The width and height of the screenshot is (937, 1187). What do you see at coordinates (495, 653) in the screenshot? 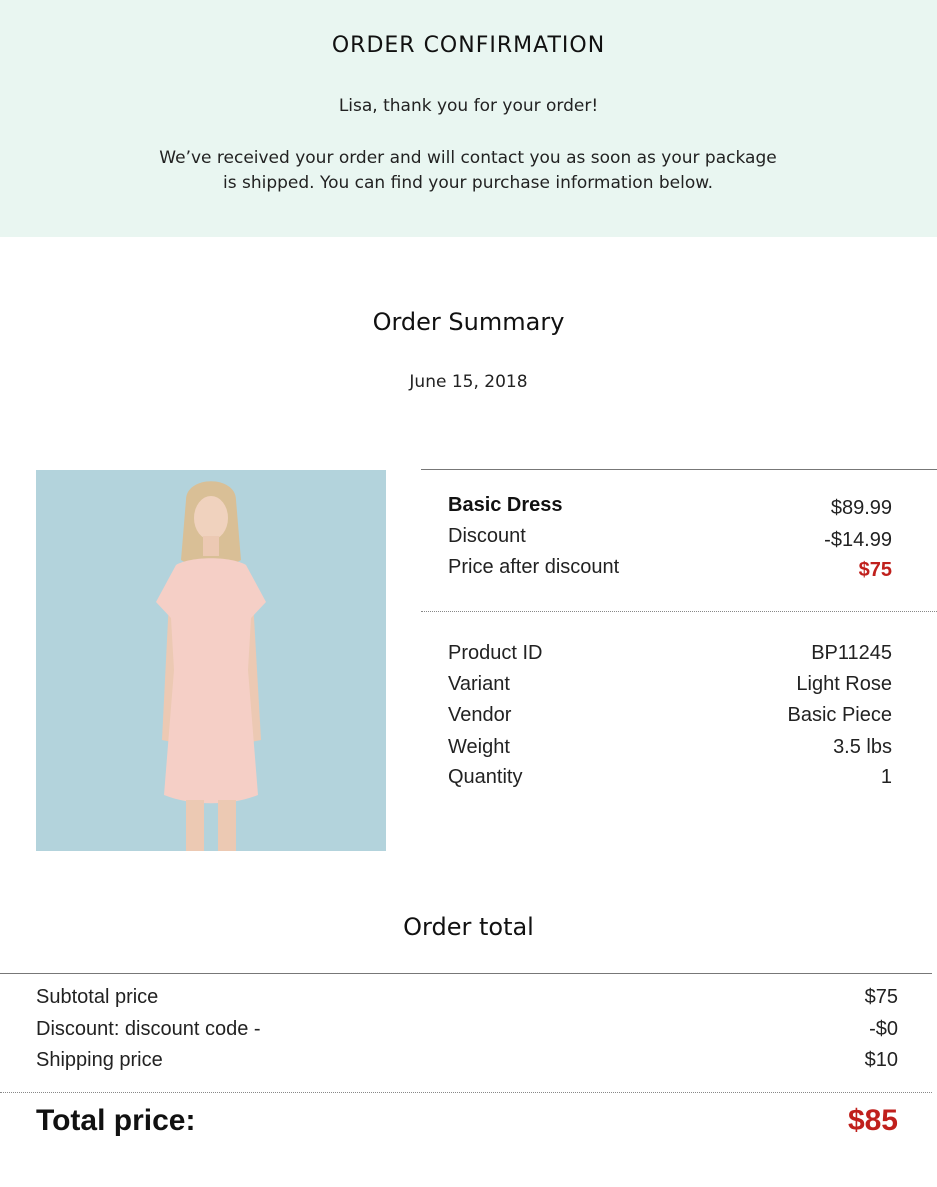
I see `detail-label: Product ID` at bounding box center [495, 653].